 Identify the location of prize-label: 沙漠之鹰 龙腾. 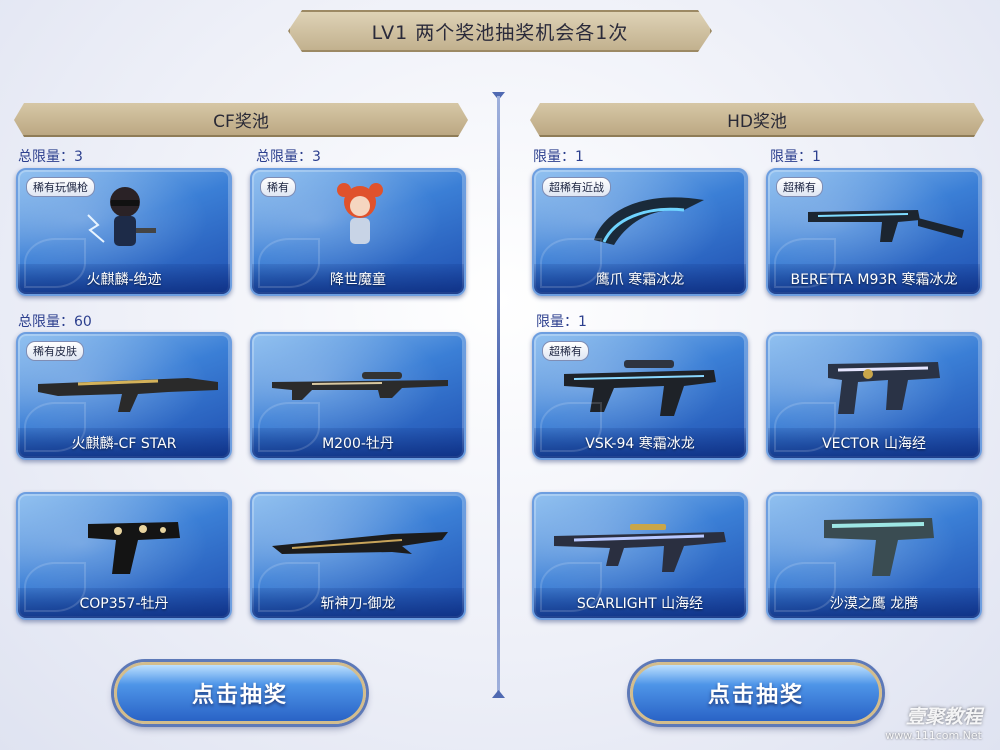
(874, 603).